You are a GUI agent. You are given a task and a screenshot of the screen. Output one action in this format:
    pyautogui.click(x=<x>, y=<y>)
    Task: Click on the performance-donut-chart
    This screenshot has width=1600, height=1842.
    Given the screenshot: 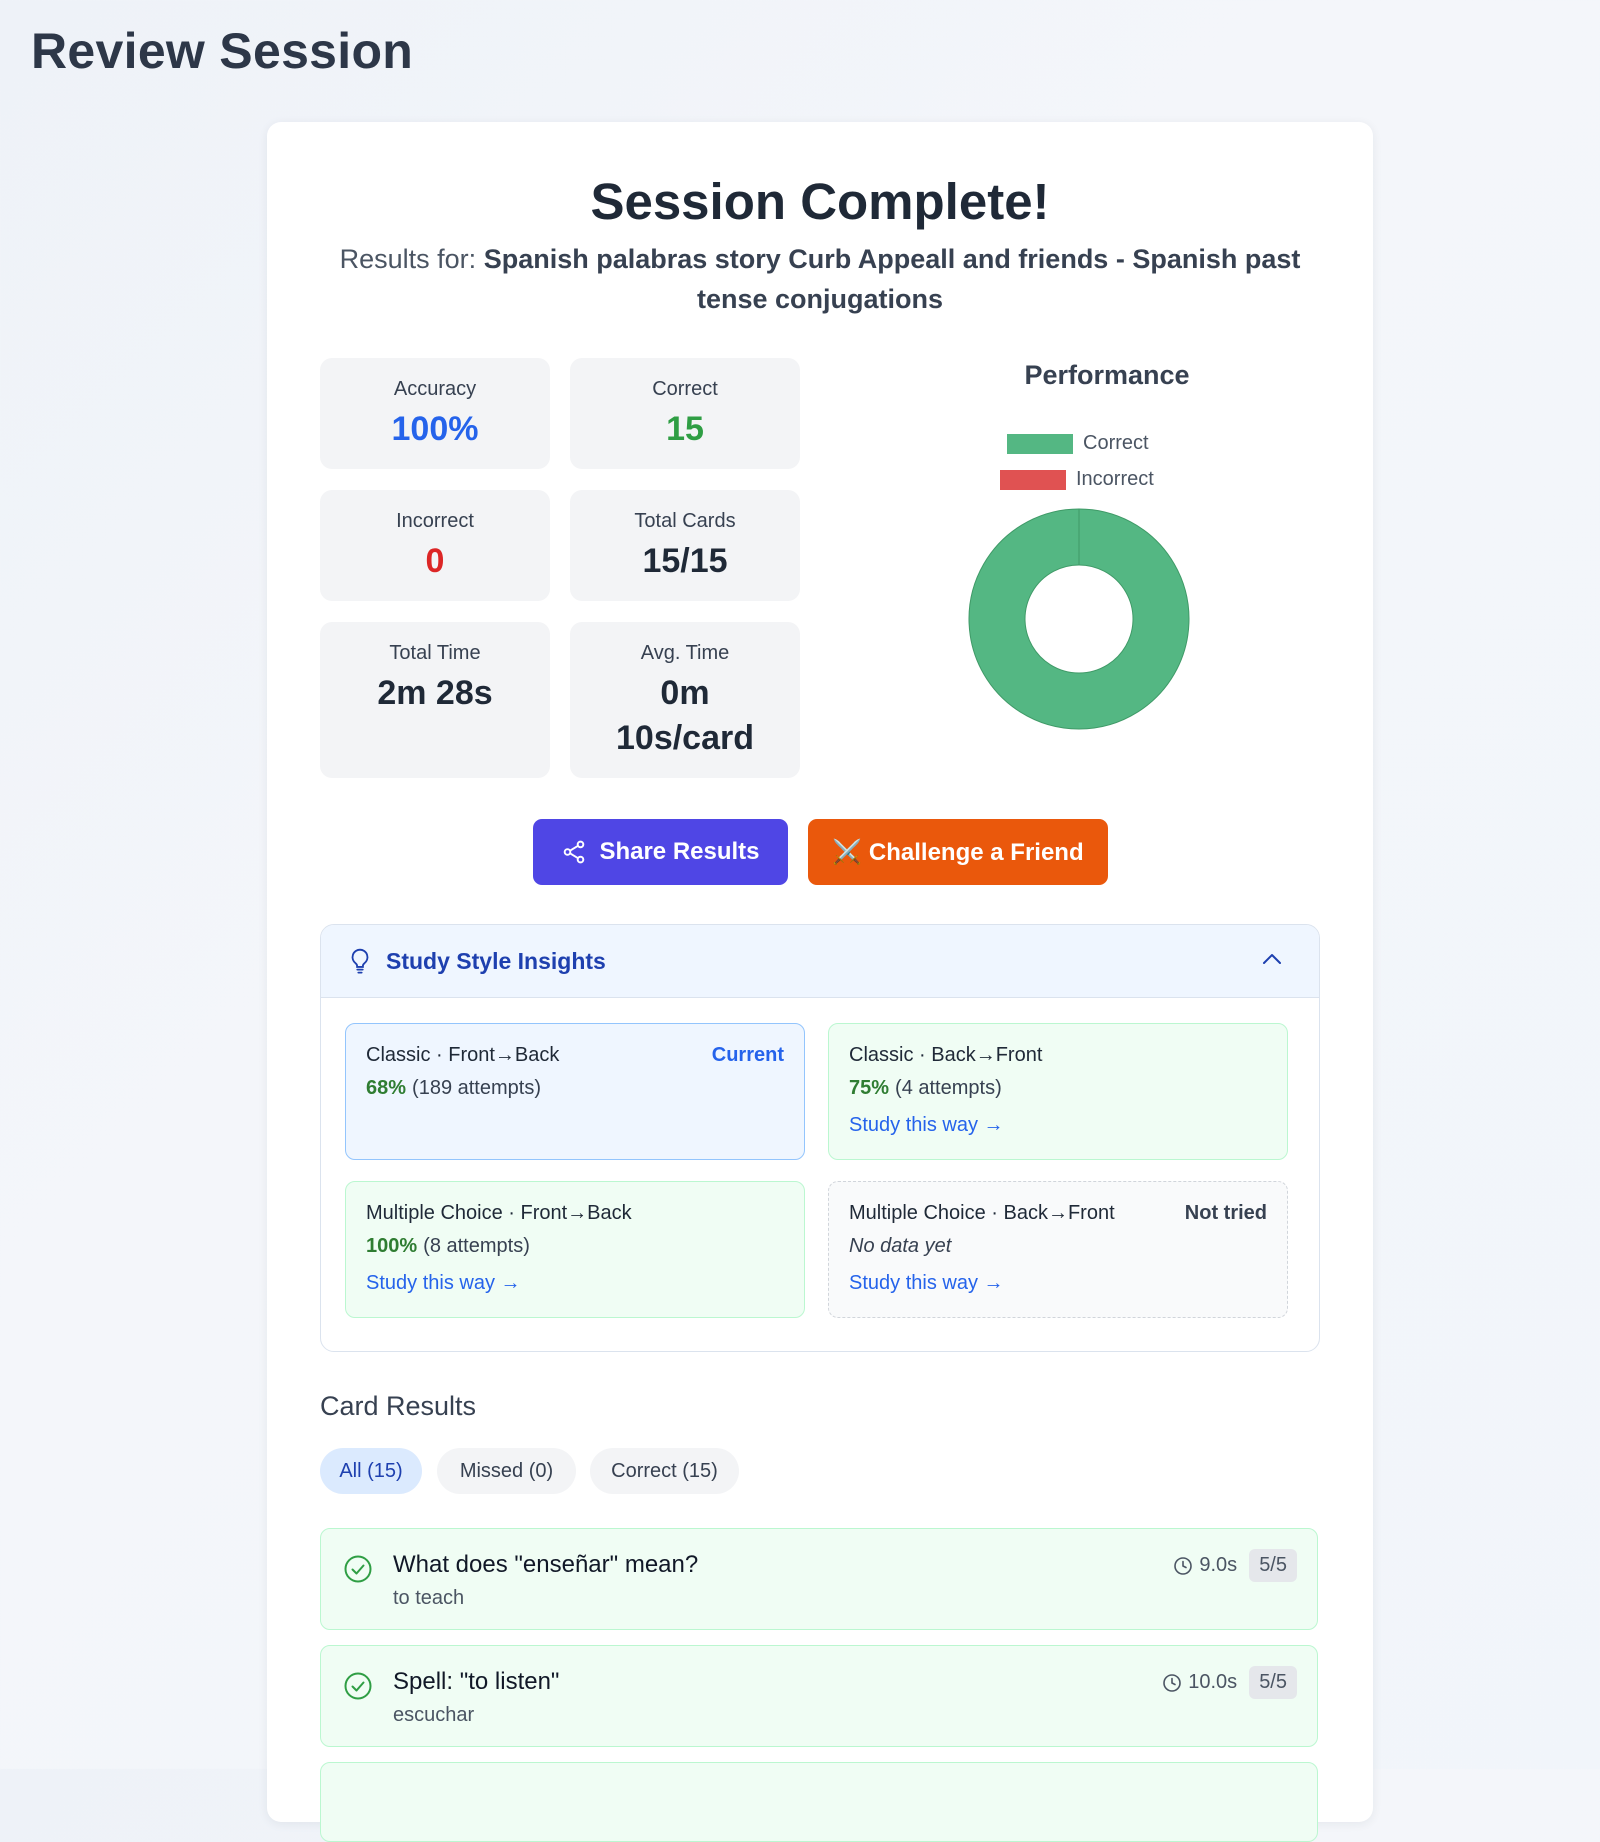 What is the action you would take?
    pyautogui.click(x=1079, y=619)
    